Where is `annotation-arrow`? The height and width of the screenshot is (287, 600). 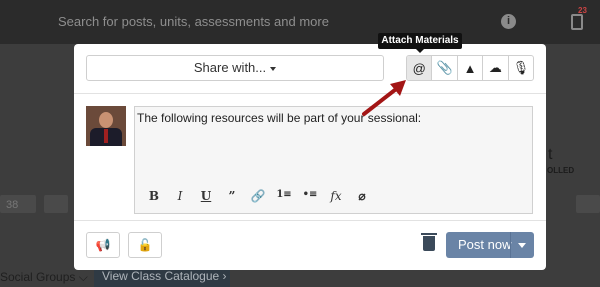 annotation-arrow is located at coordinates (384, 98).